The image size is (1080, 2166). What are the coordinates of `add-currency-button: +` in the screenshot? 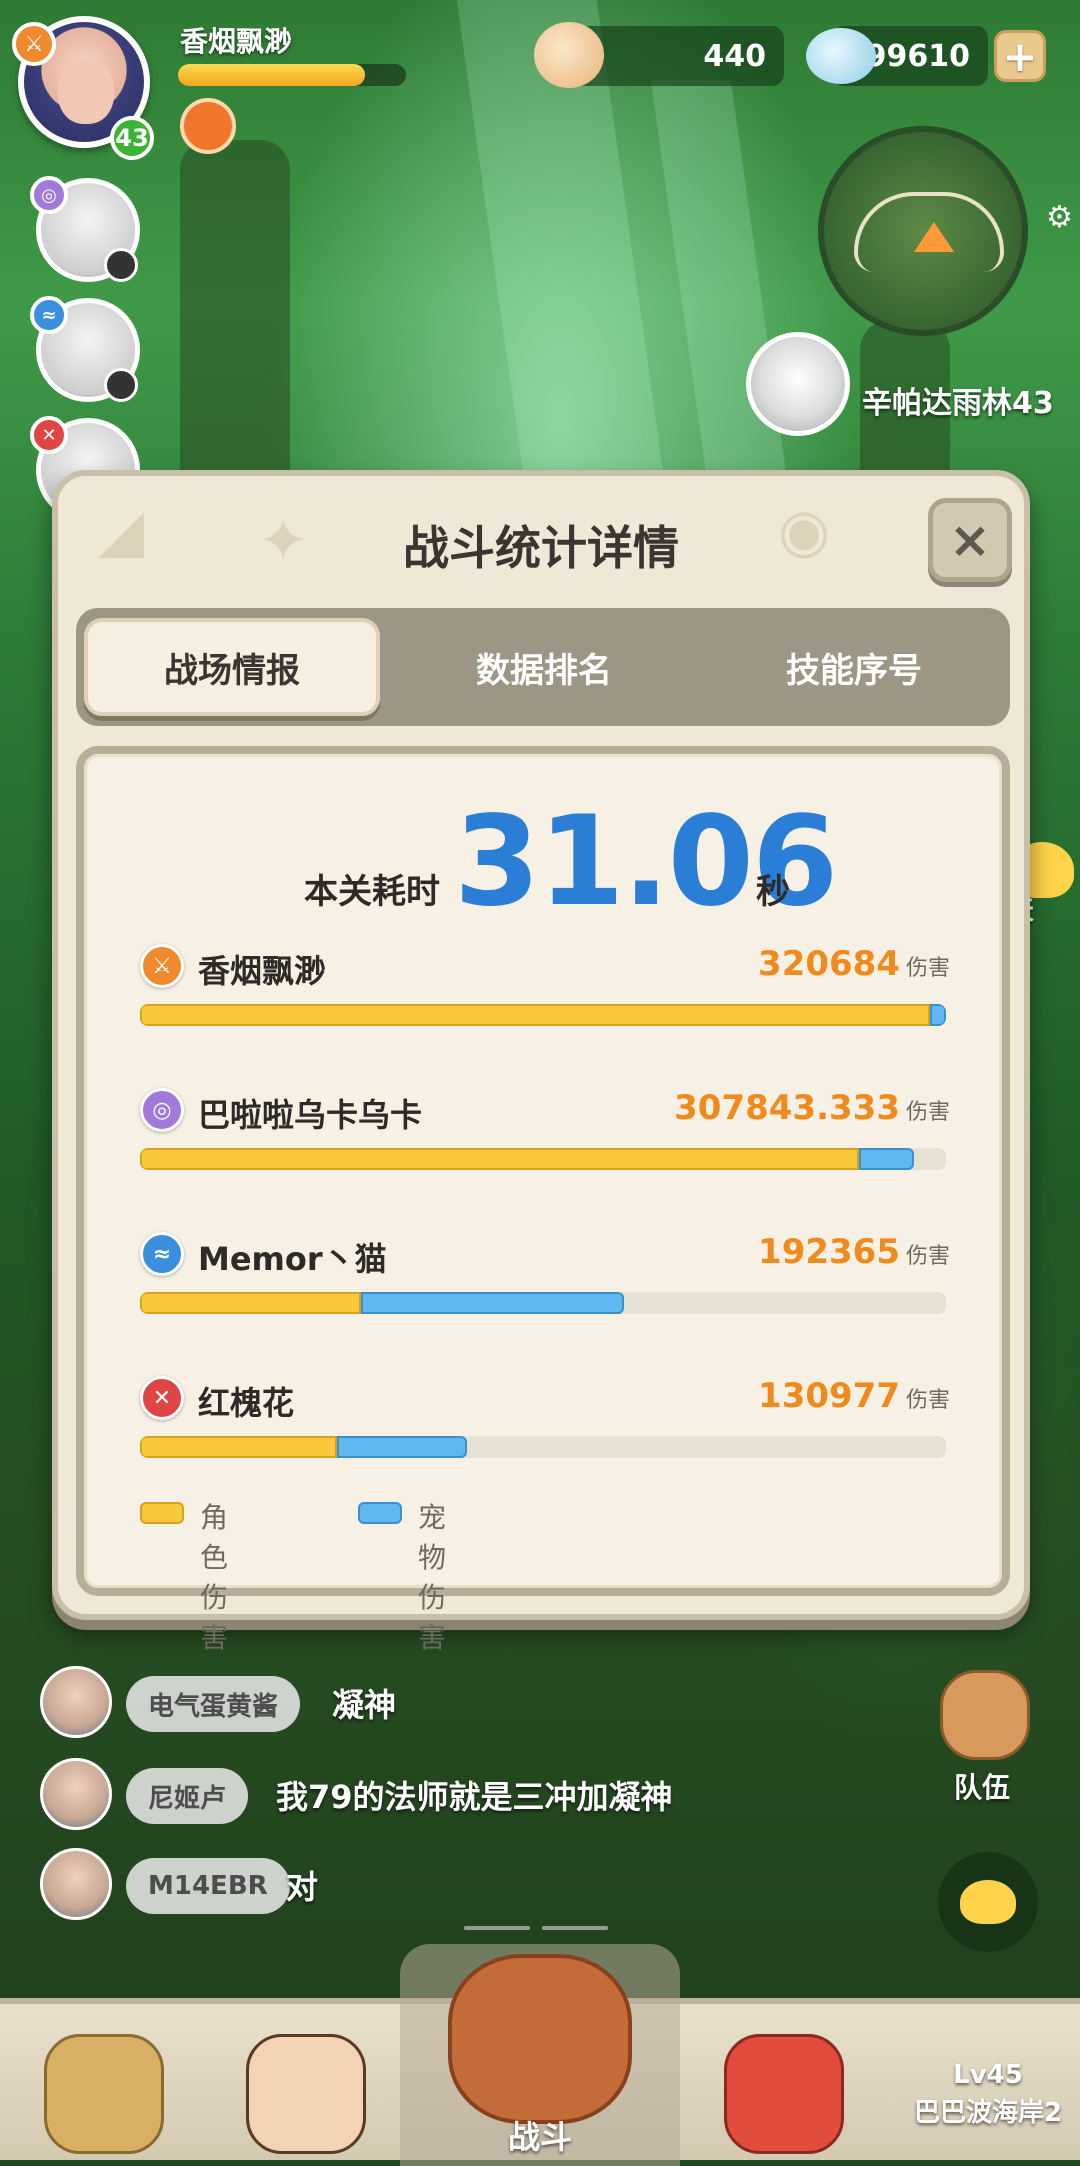 It's located at (1020, 56).